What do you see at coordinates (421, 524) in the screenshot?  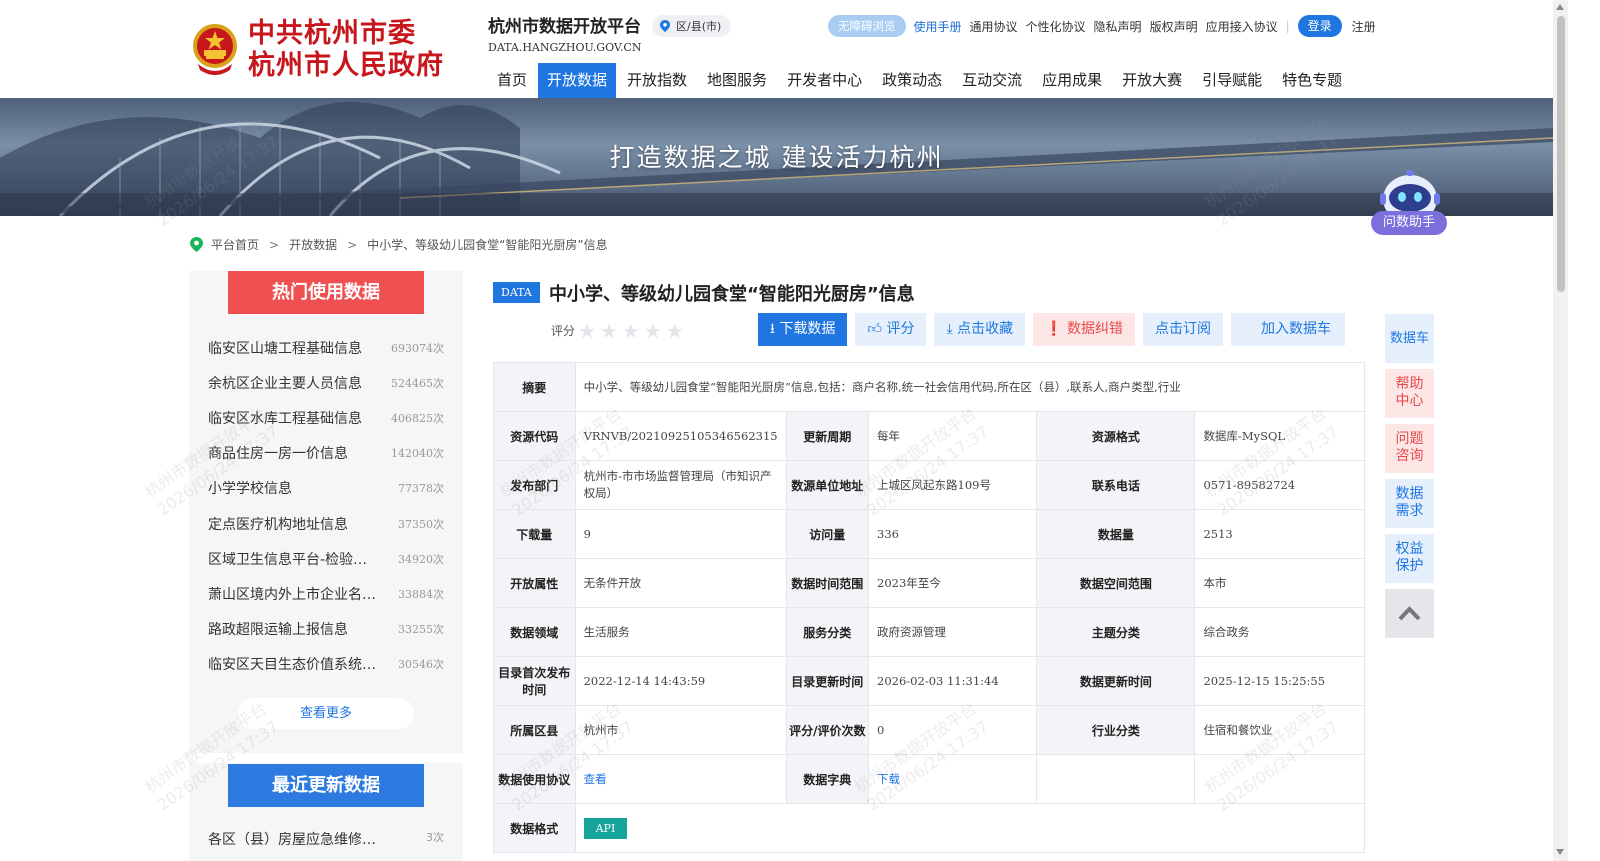 I see `item-count: 37350次` at bounding box center [421, 524].